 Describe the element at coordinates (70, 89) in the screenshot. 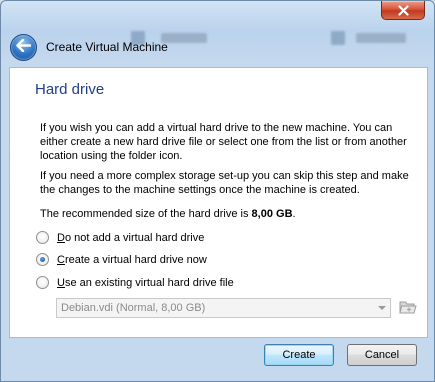

I see `page-heading: Hard drive` at that location.